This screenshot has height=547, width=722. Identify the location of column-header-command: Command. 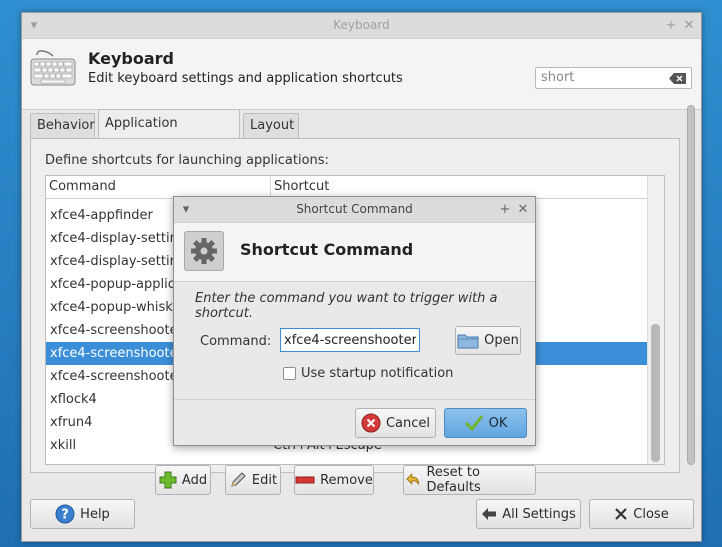
(82, 186).